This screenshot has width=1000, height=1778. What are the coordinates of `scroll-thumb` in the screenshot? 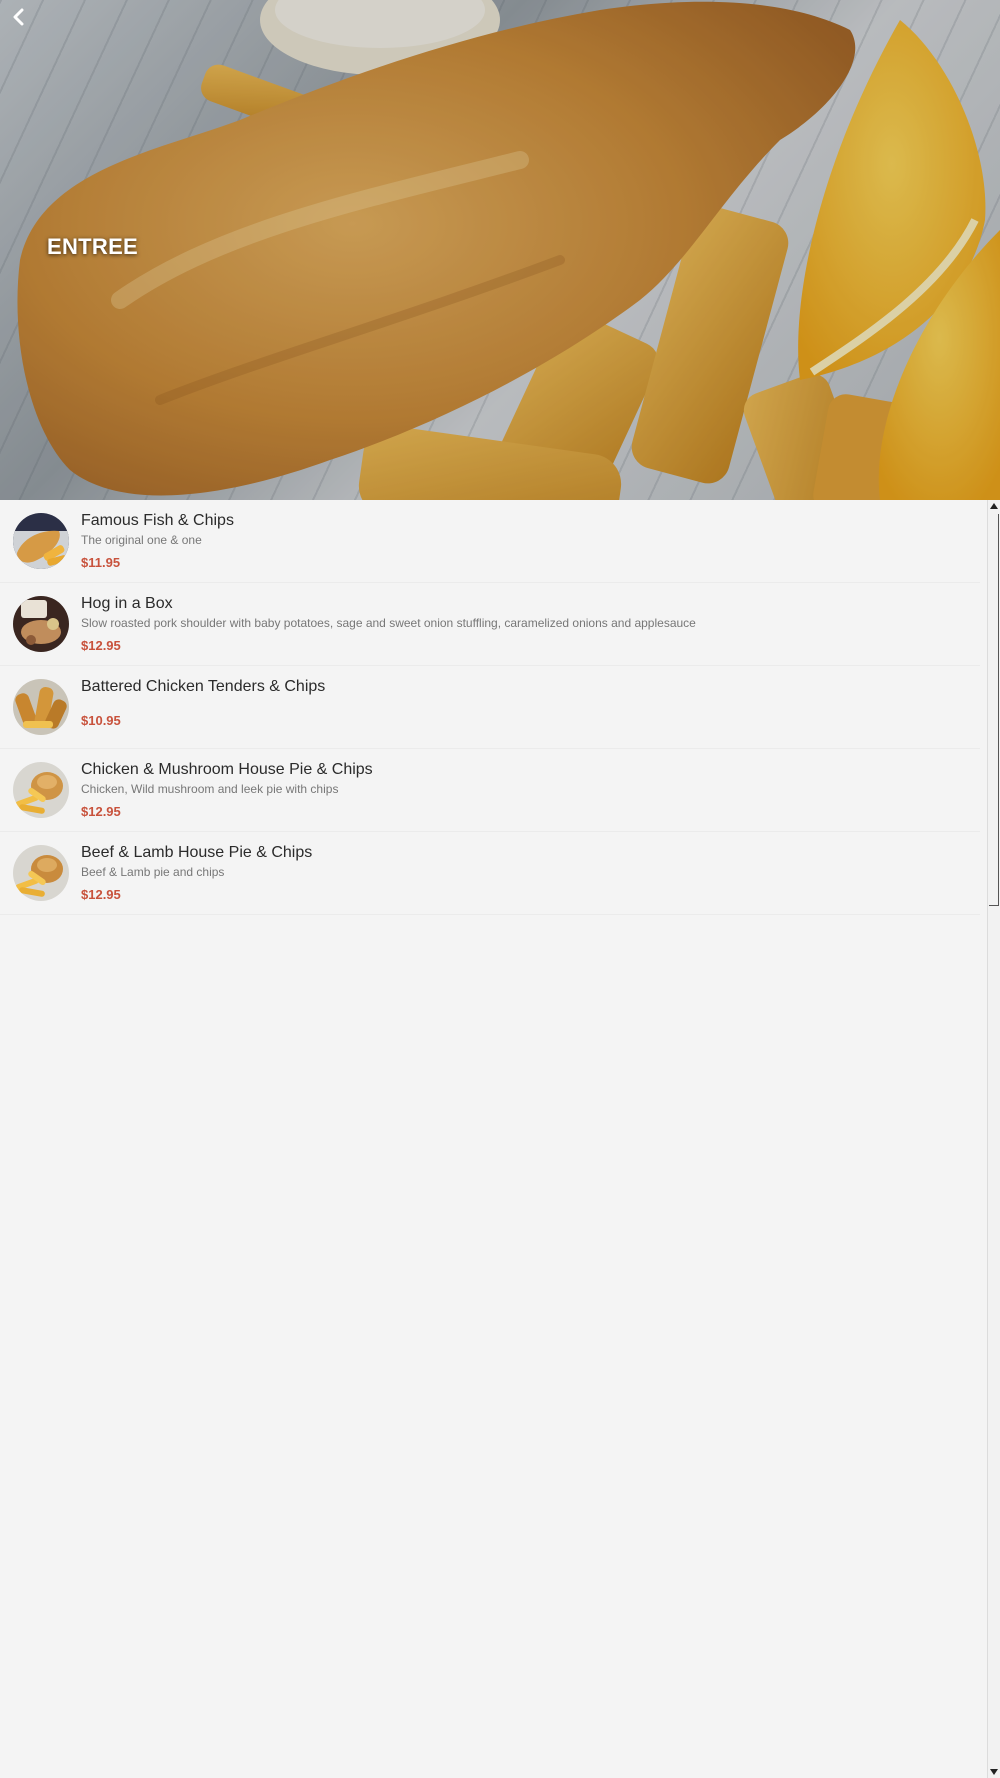 It's located at (994, 710).